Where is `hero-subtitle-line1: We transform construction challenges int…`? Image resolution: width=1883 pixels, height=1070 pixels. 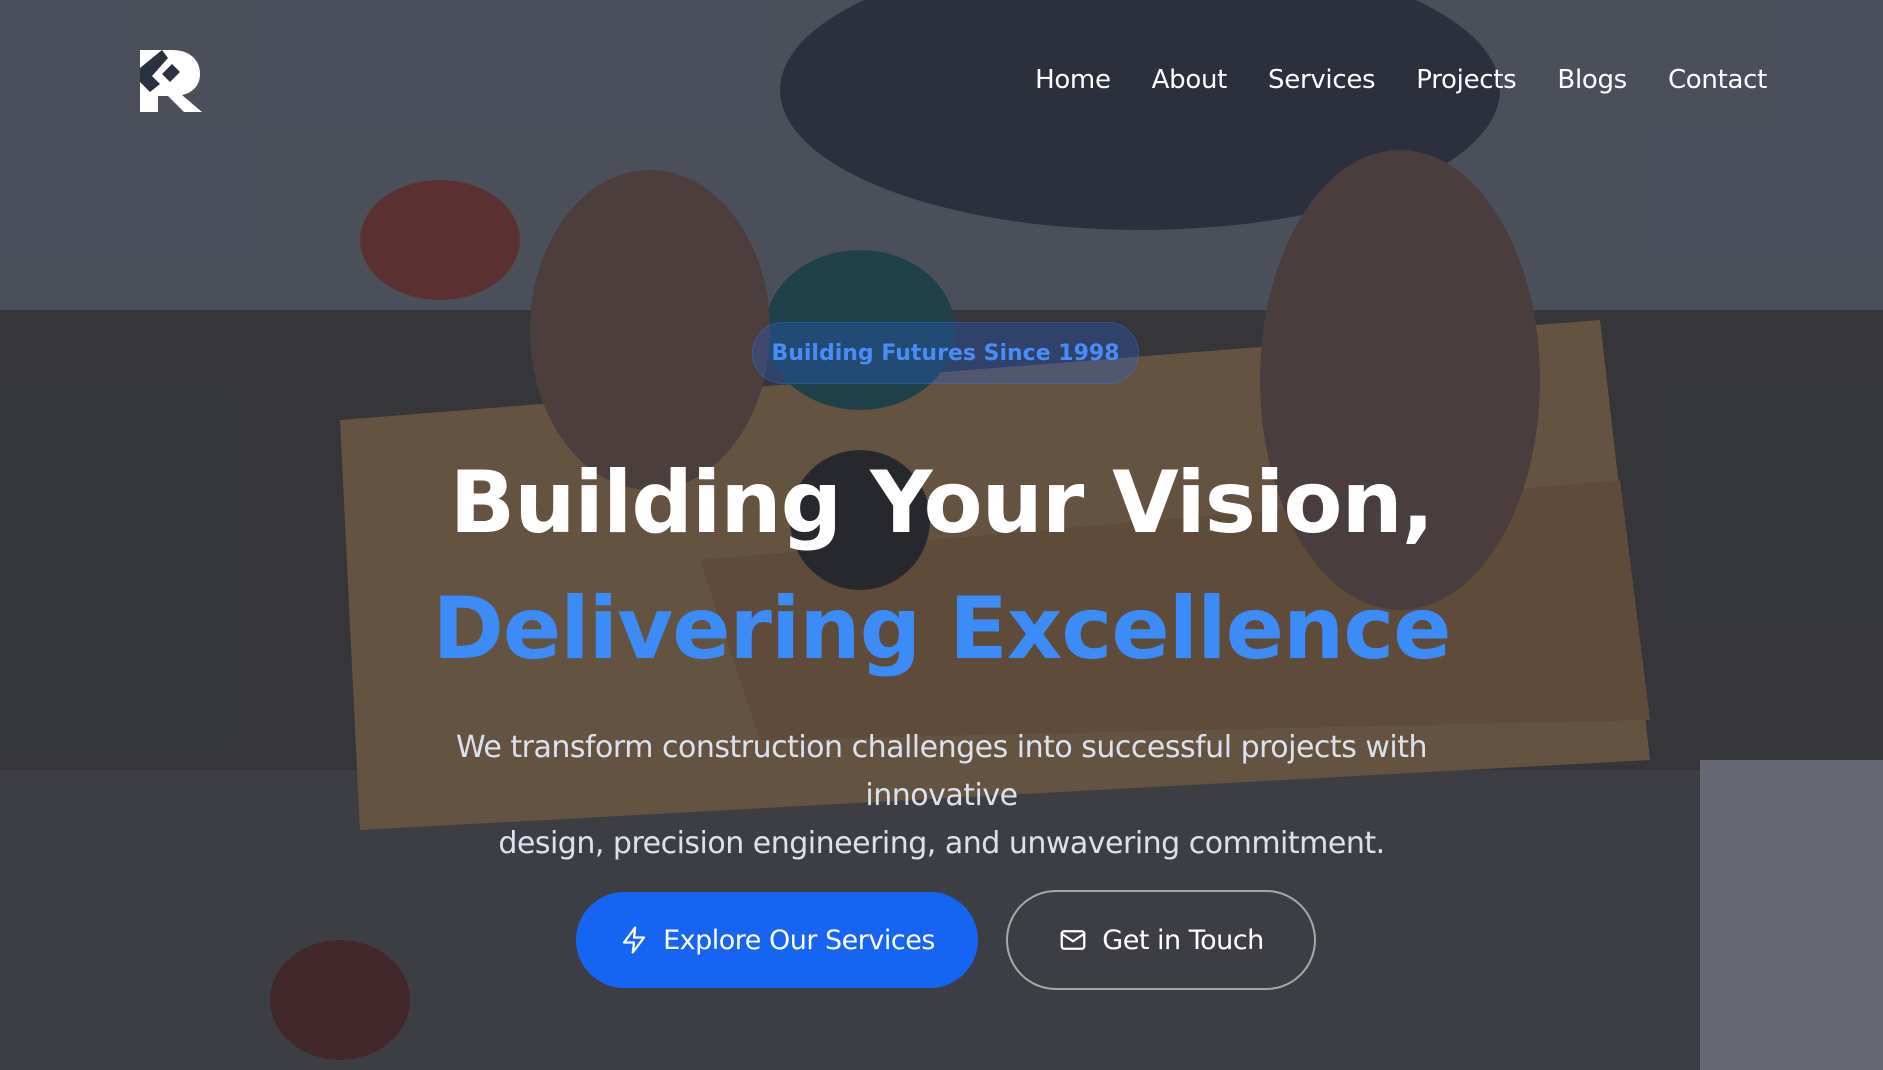 hero-subtitle-line1: We transform construction challenges int… is located at coordinates (941, 771).